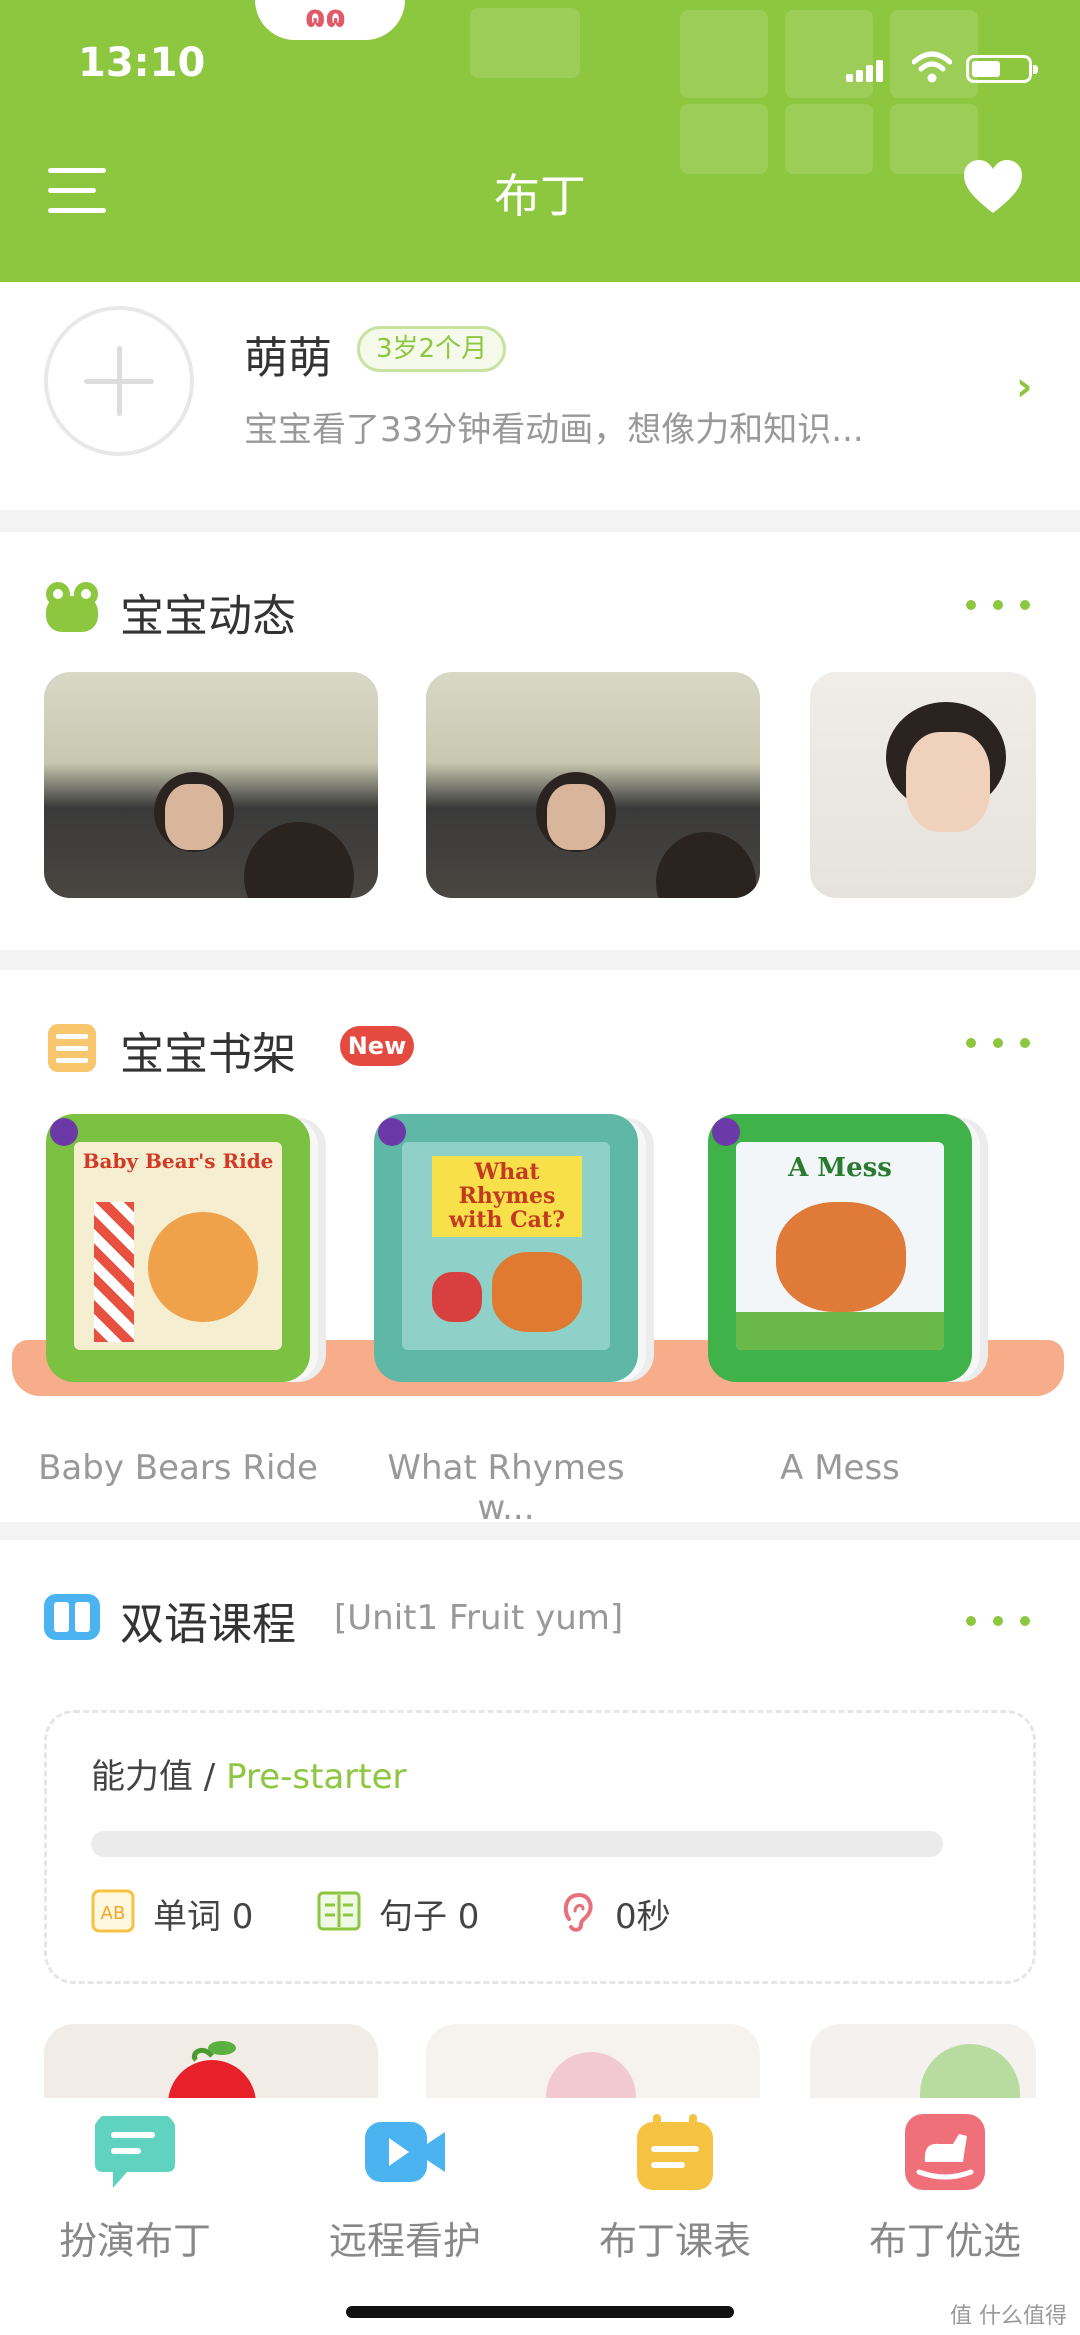 This screenshot has height=2335, width=1080. What do you see at coordinates (142, 63) in the screenshot?
I see `status-time: 13:10` at bounding box center [142, 63].